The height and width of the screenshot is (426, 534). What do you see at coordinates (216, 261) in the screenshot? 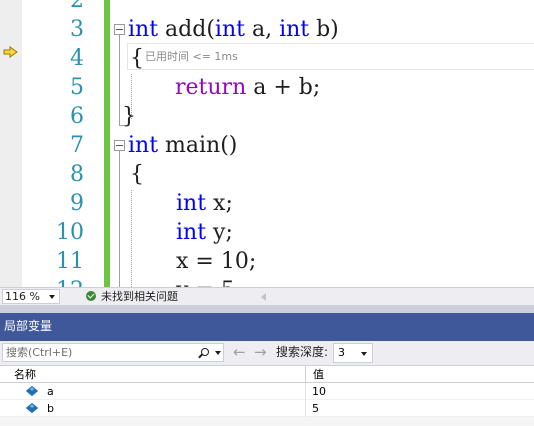
I see `code-line: x = 10;` at bounding box center [216, 261].